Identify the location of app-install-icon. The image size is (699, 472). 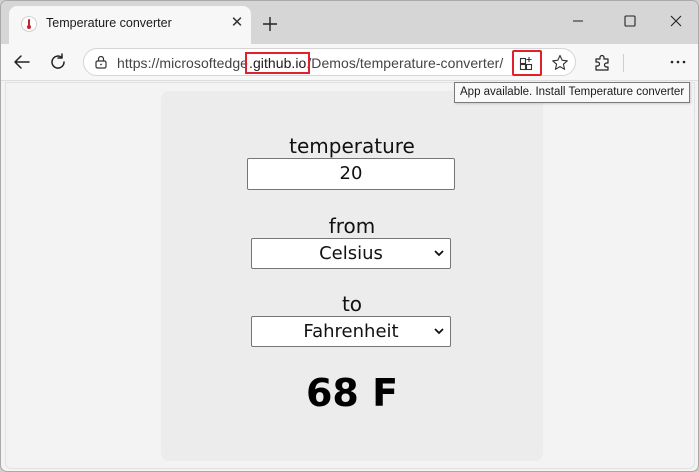
(526, 64).